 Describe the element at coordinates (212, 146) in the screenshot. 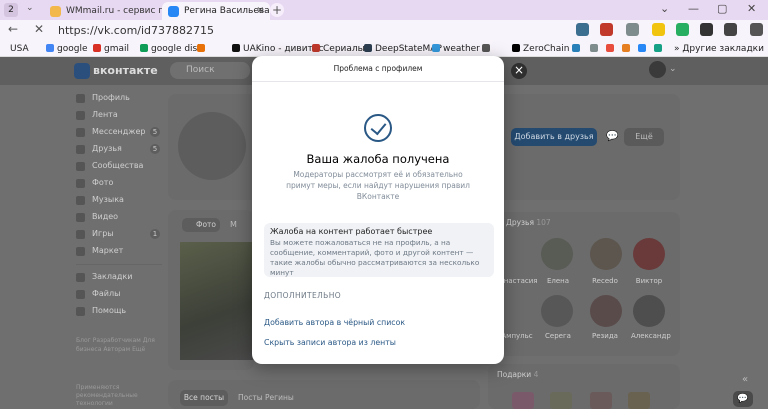

I see `profile-avatar` at that location.